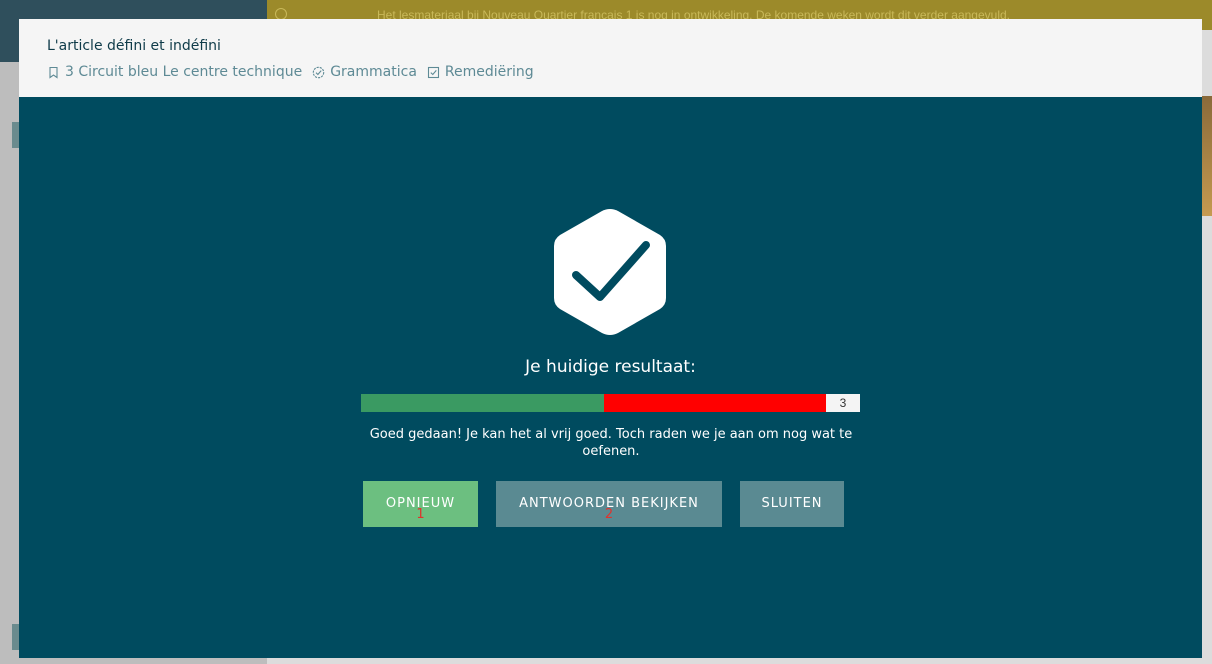 This screenshot has width=1212, height=664. I want to click on meta-chapter-label: 3 Circuit bleu Le centre technique, so click(184, 72).